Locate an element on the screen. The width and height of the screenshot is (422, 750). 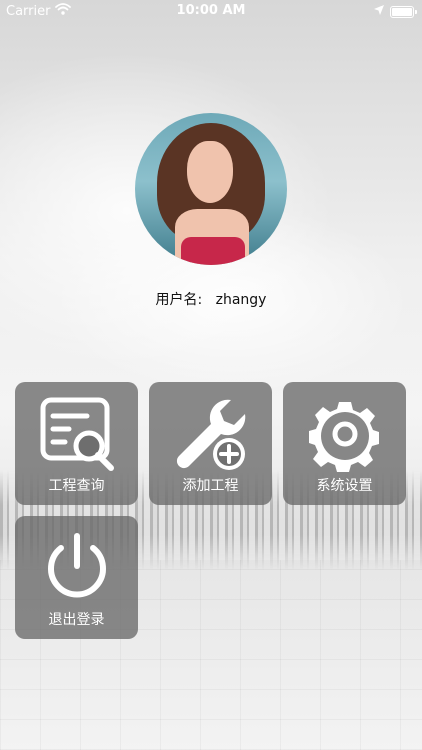
add-project-button: 添加工程 is located at coordinates (210, 443).